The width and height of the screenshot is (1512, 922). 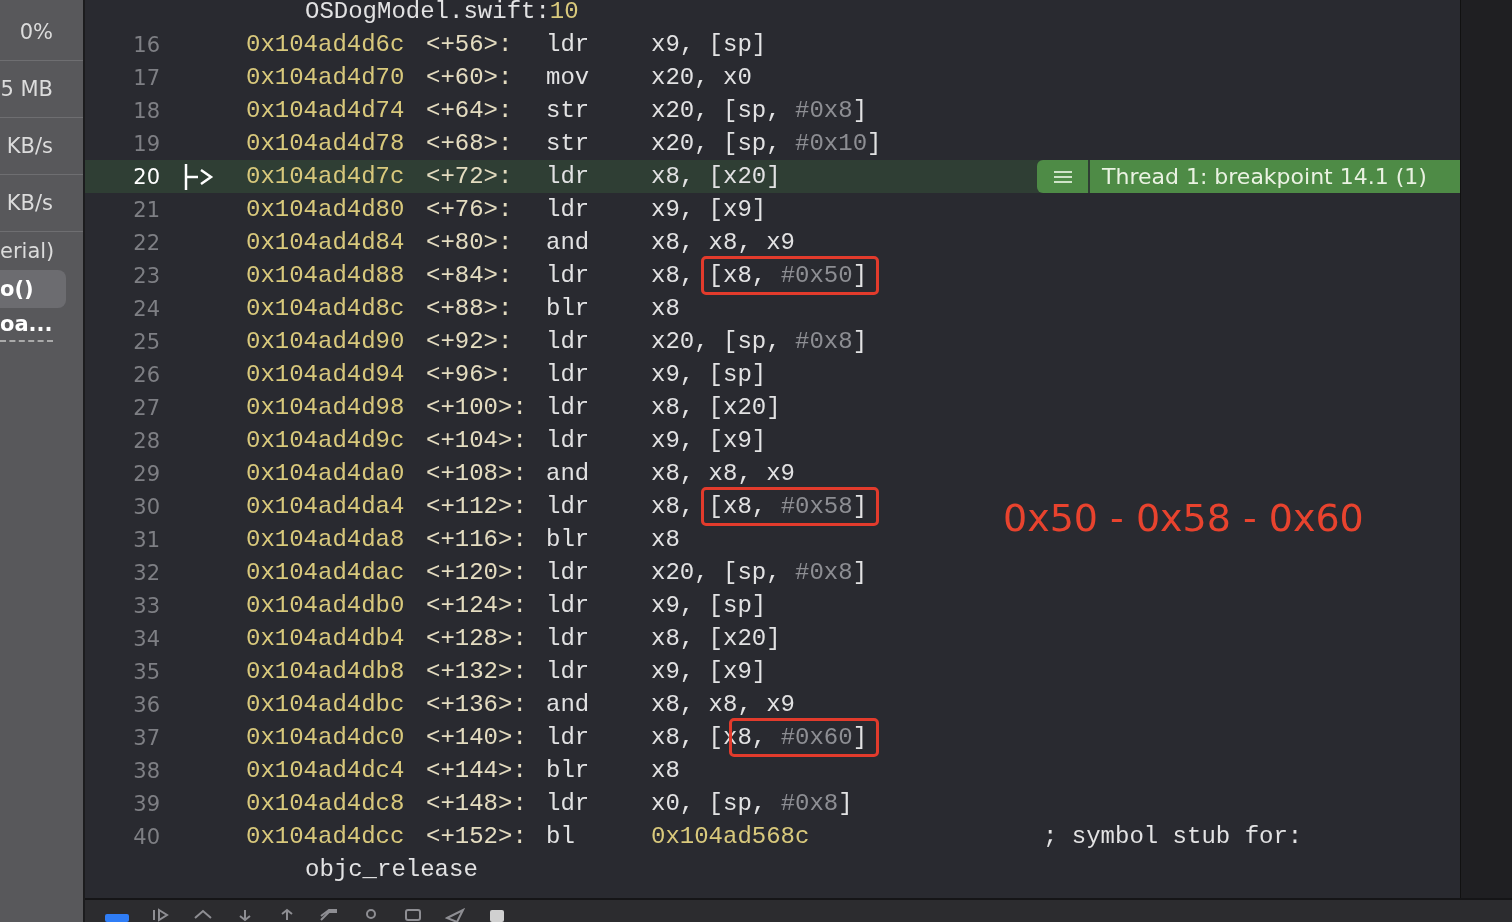 I want to click on instruction-address: 0x104ad4d6c, so click(x=325, y=44).